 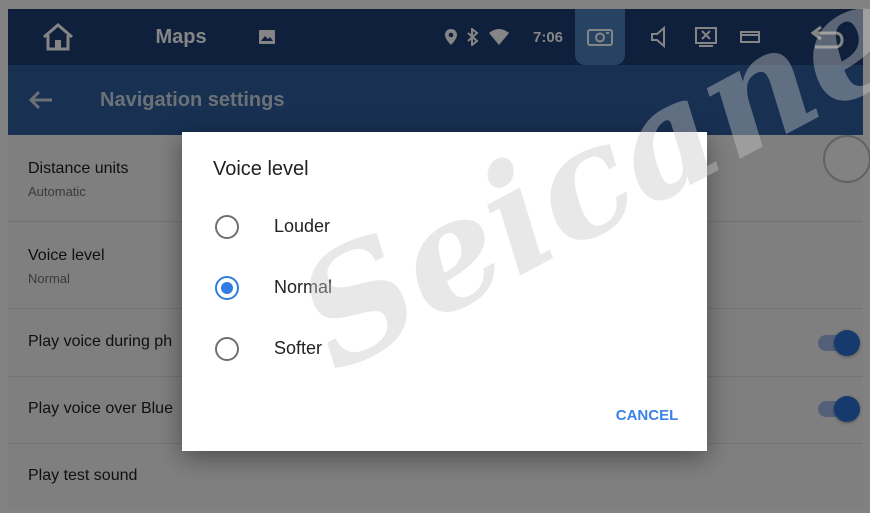 What do you see at coordinates (302, 226) in the screenshot?
I see `option-label: Louder` at bounding box center [302, 226].